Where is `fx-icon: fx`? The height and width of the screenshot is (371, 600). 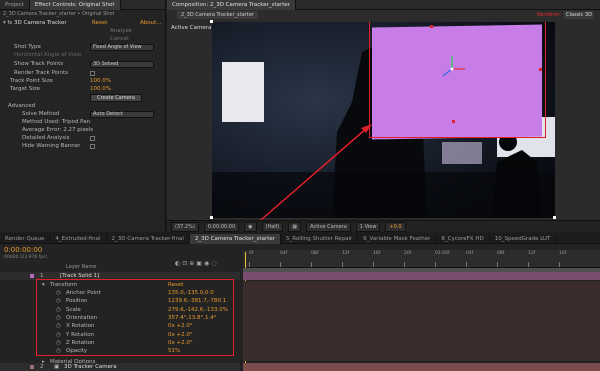 fx-icon: fx is located at coordinates (10, 23).